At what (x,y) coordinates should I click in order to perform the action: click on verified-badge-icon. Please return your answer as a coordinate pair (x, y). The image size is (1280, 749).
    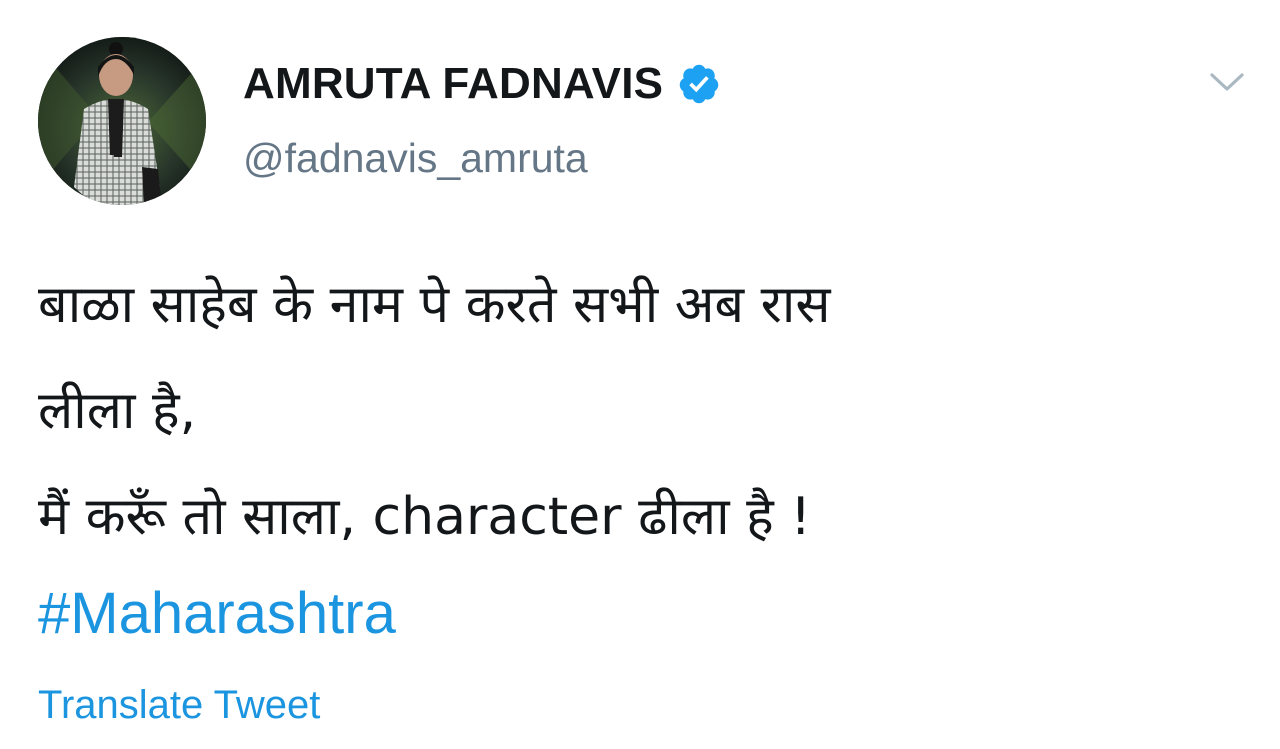
    Looking at the image, I should click on (699, 84).